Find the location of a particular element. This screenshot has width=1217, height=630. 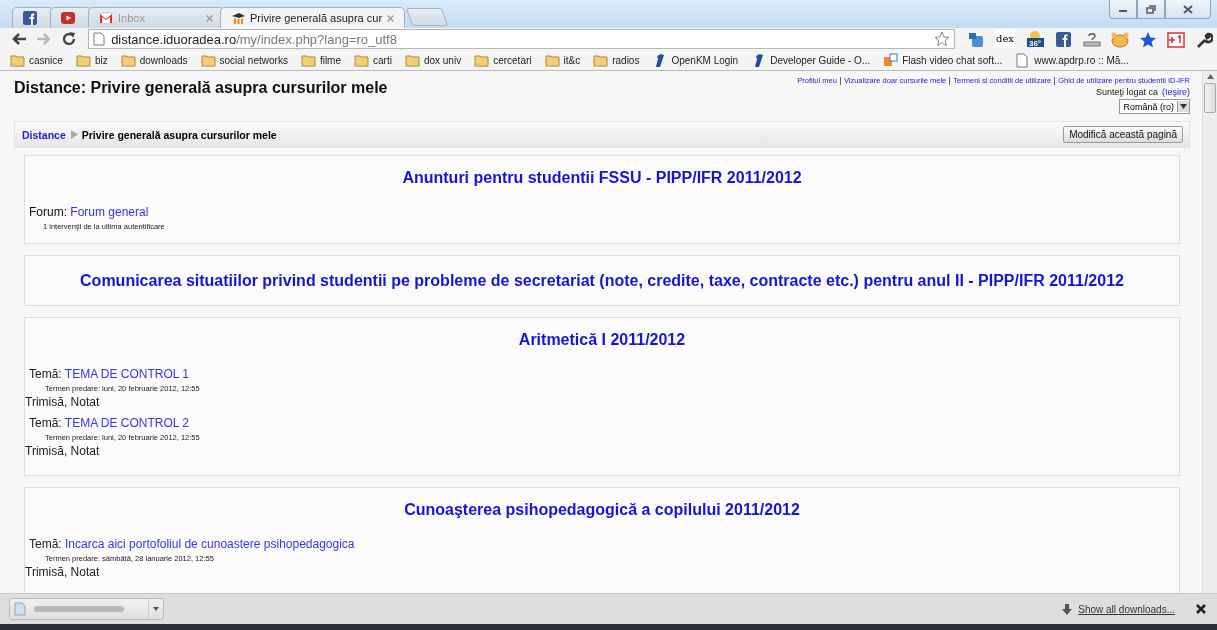

wrench-icon is located at coordinates (1204, 39).